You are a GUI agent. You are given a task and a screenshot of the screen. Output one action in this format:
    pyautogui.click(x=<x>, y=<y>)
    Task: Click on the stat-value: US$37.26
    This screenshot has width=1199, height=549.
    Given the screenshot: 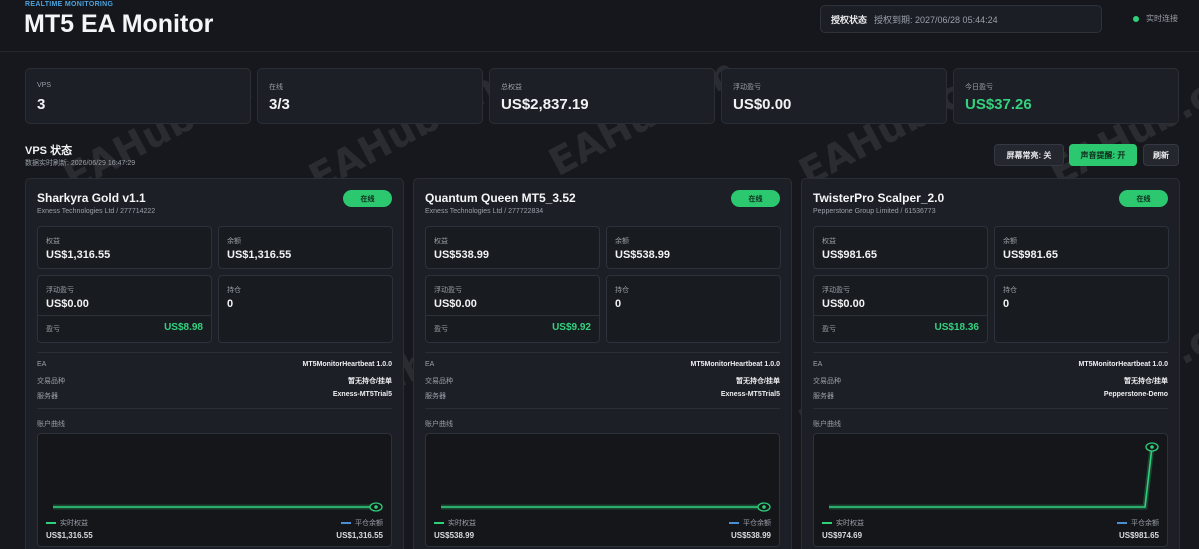 What is the action you would take?
    pyautogui.click(x=998, y=104)
    